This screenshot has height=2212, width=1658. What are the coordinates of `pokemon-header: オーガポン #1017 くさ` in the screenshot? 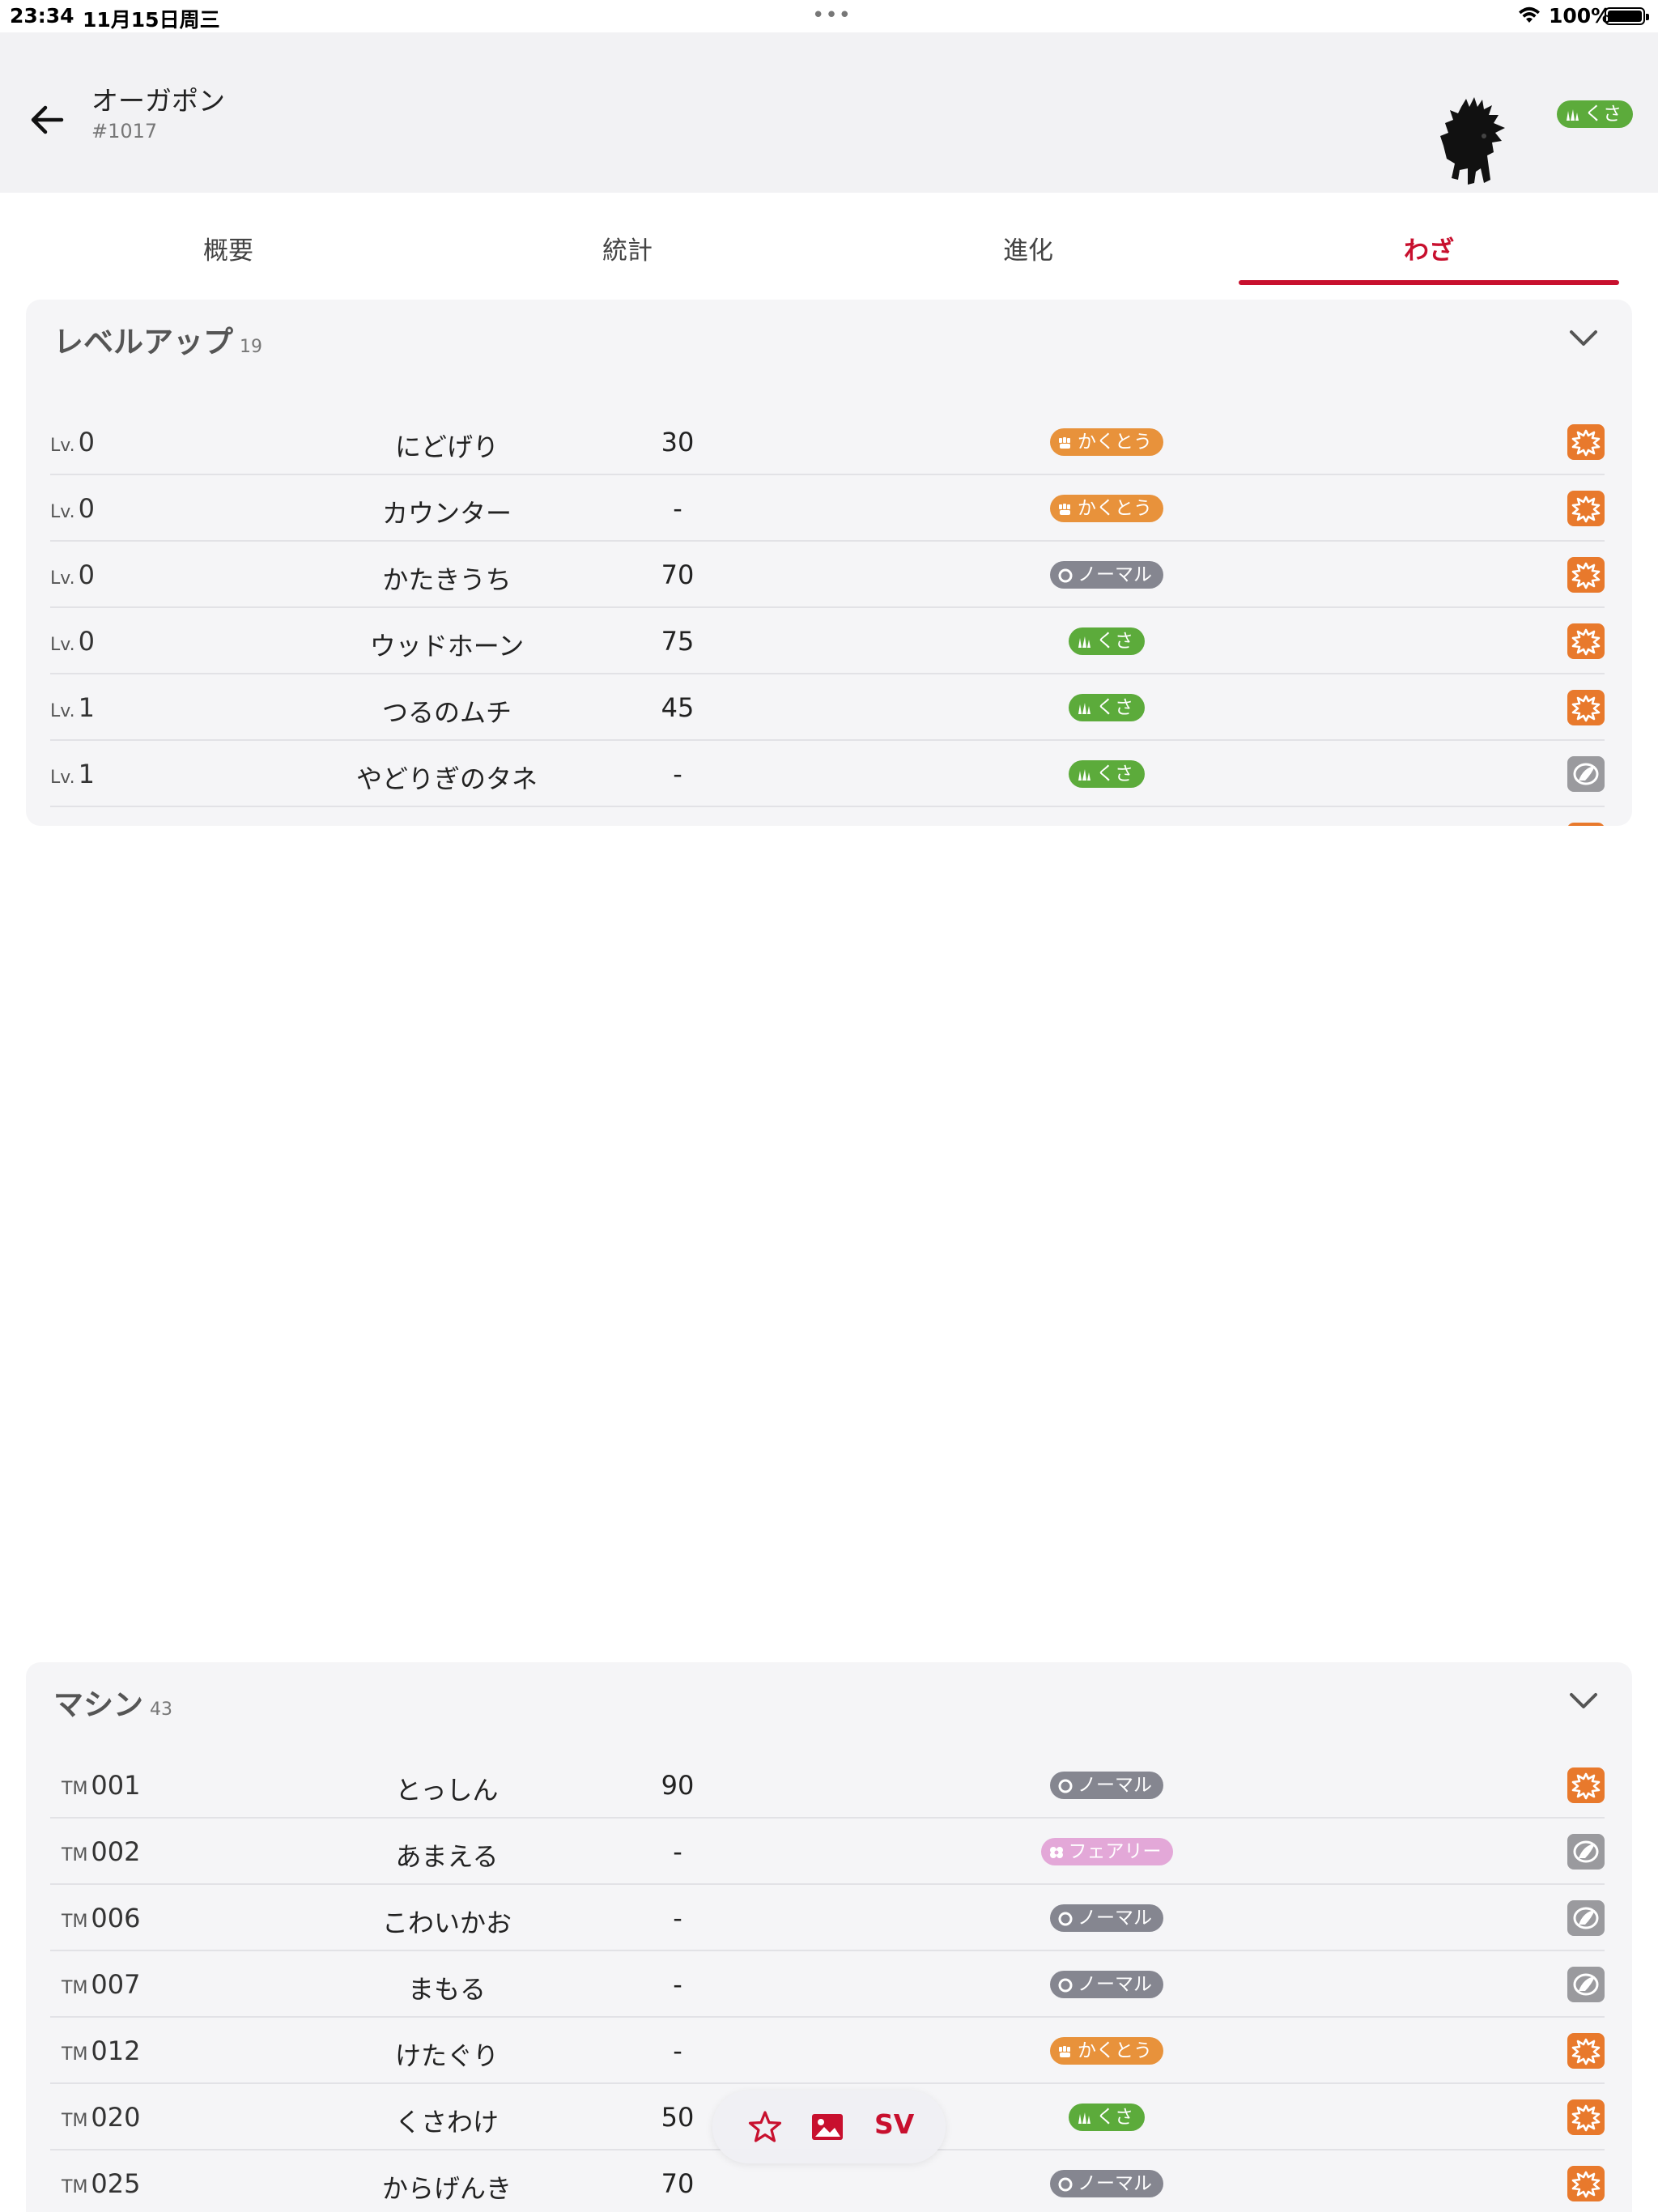 It's located at (829, 113).